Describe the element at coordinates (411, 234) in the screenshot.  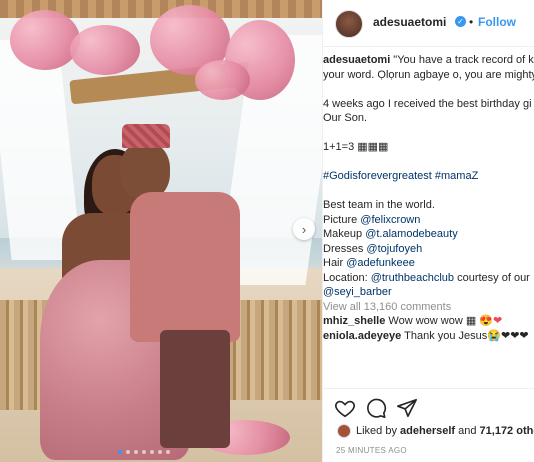
I see `mention-link: @t.alamodebeauty` at that location.